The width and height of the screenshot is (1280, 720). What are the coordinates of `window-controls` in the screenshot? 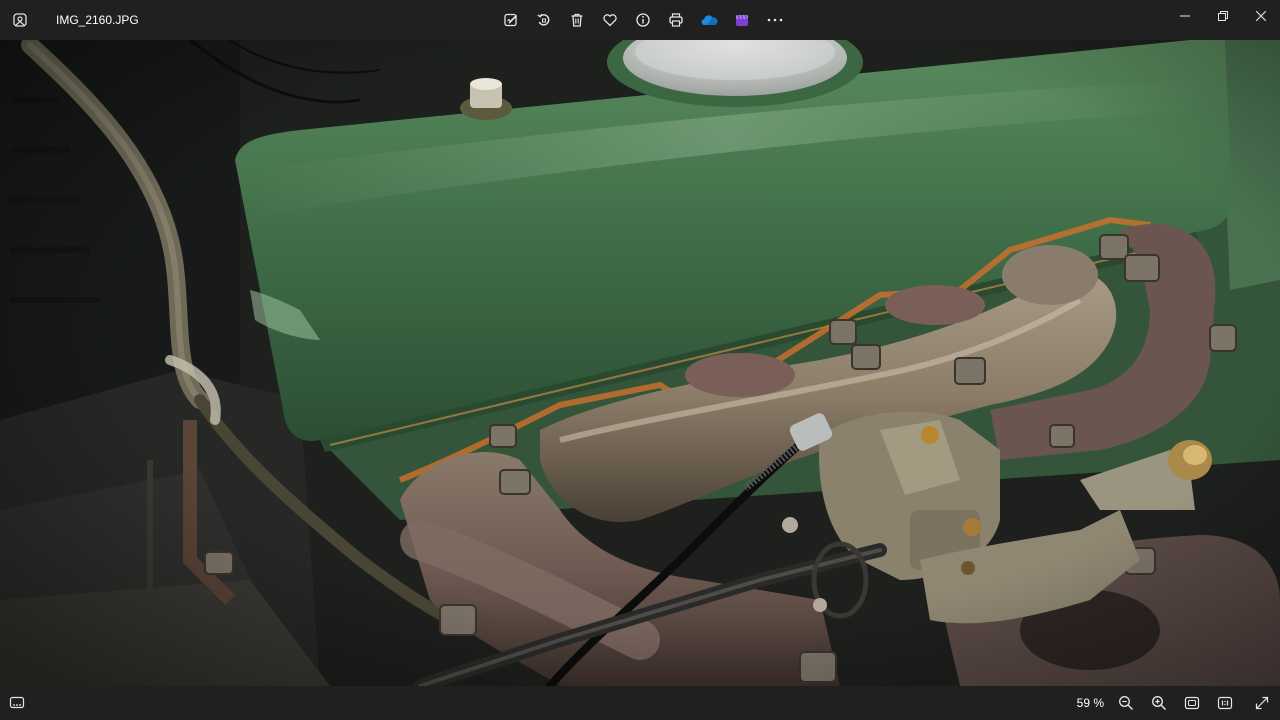 It's located at (1223, 16).